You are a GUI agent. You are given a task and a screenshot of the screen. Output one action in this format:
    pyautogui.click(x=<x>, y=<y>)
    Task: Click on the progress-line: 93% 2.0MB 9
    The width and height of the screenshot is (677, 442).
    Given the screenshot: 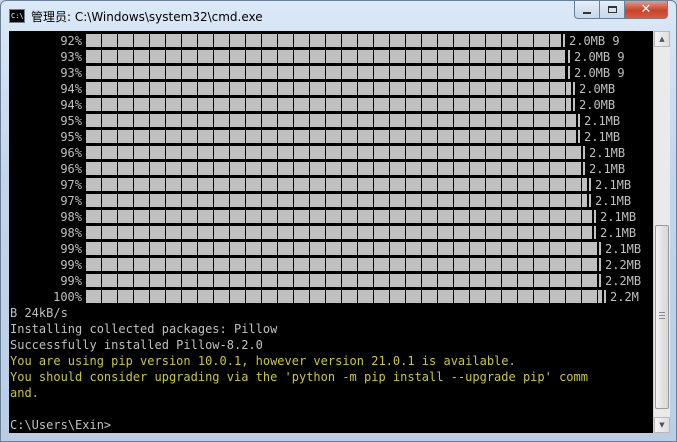 What is the action you would take?
    pyautogui.click(x=330, y=57)
    